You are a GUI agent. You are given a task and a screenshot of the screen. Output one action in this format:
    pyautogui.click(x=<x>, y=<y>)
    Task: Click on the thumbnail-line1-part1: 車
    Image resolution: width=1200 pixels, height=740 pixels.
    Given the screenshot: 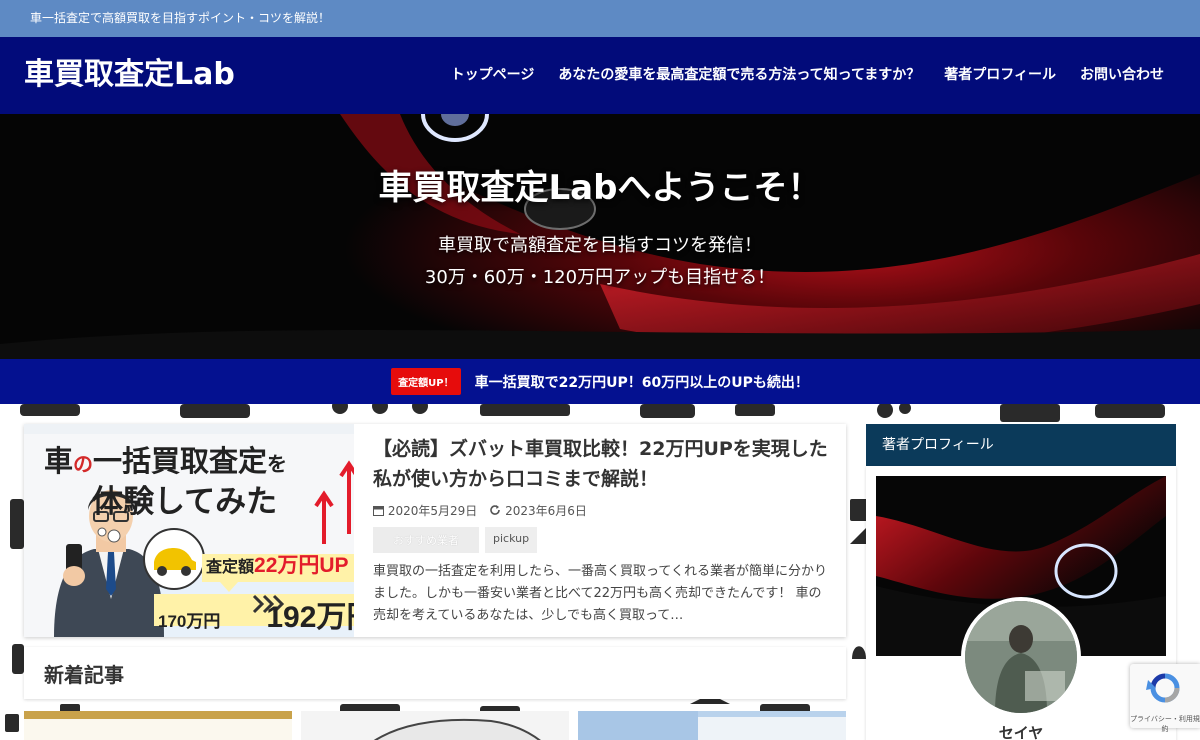 What is the action you would take?
    pyautogui.click(x=59, y=462)
    